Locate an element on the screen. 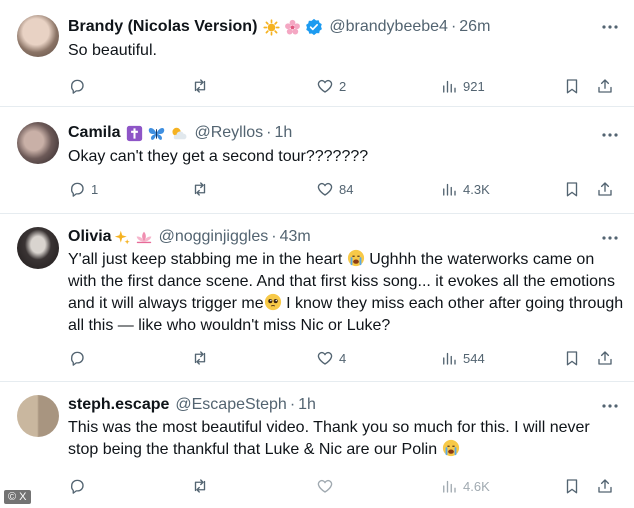 The image size is (634, 508). like-button: 4 is located at coordinates (331, 358).